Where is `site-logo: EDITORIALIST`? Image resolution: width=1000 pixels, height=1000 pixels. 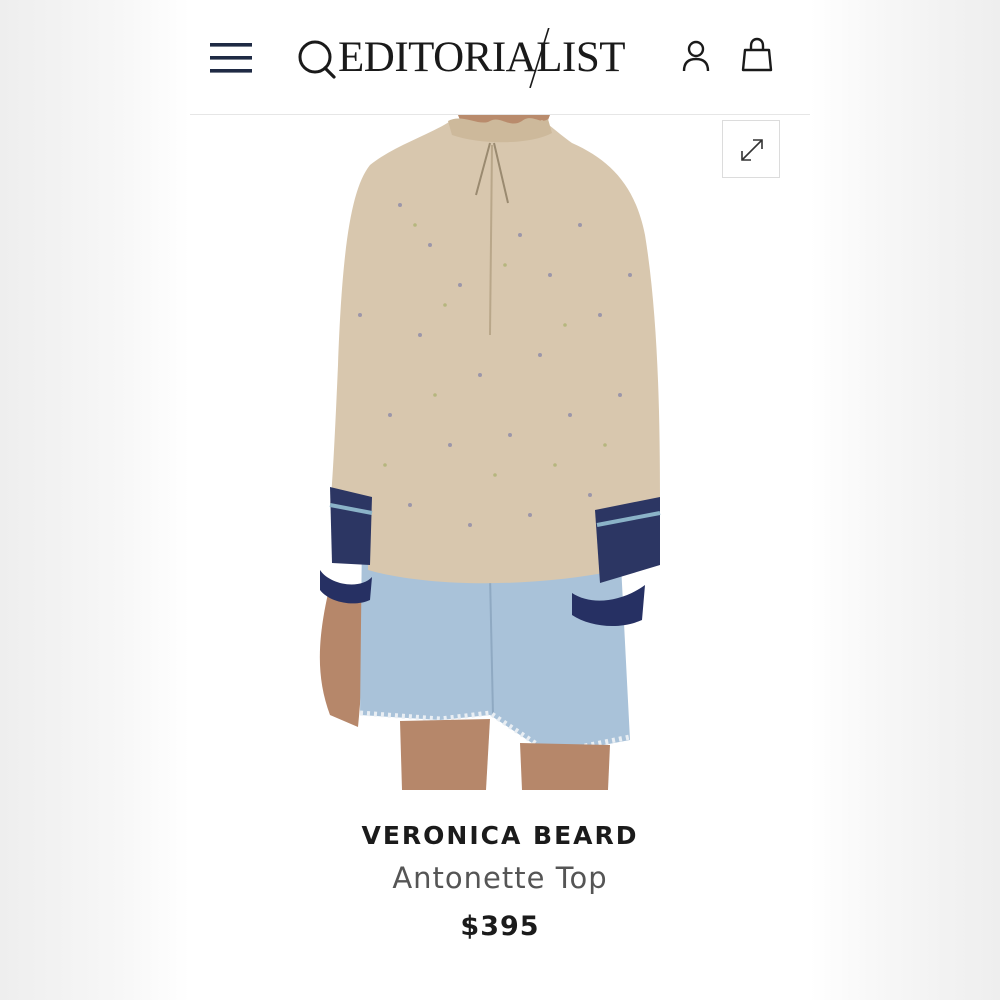
site-logo: EDITORIALIST is located at coordinates (480, 58).